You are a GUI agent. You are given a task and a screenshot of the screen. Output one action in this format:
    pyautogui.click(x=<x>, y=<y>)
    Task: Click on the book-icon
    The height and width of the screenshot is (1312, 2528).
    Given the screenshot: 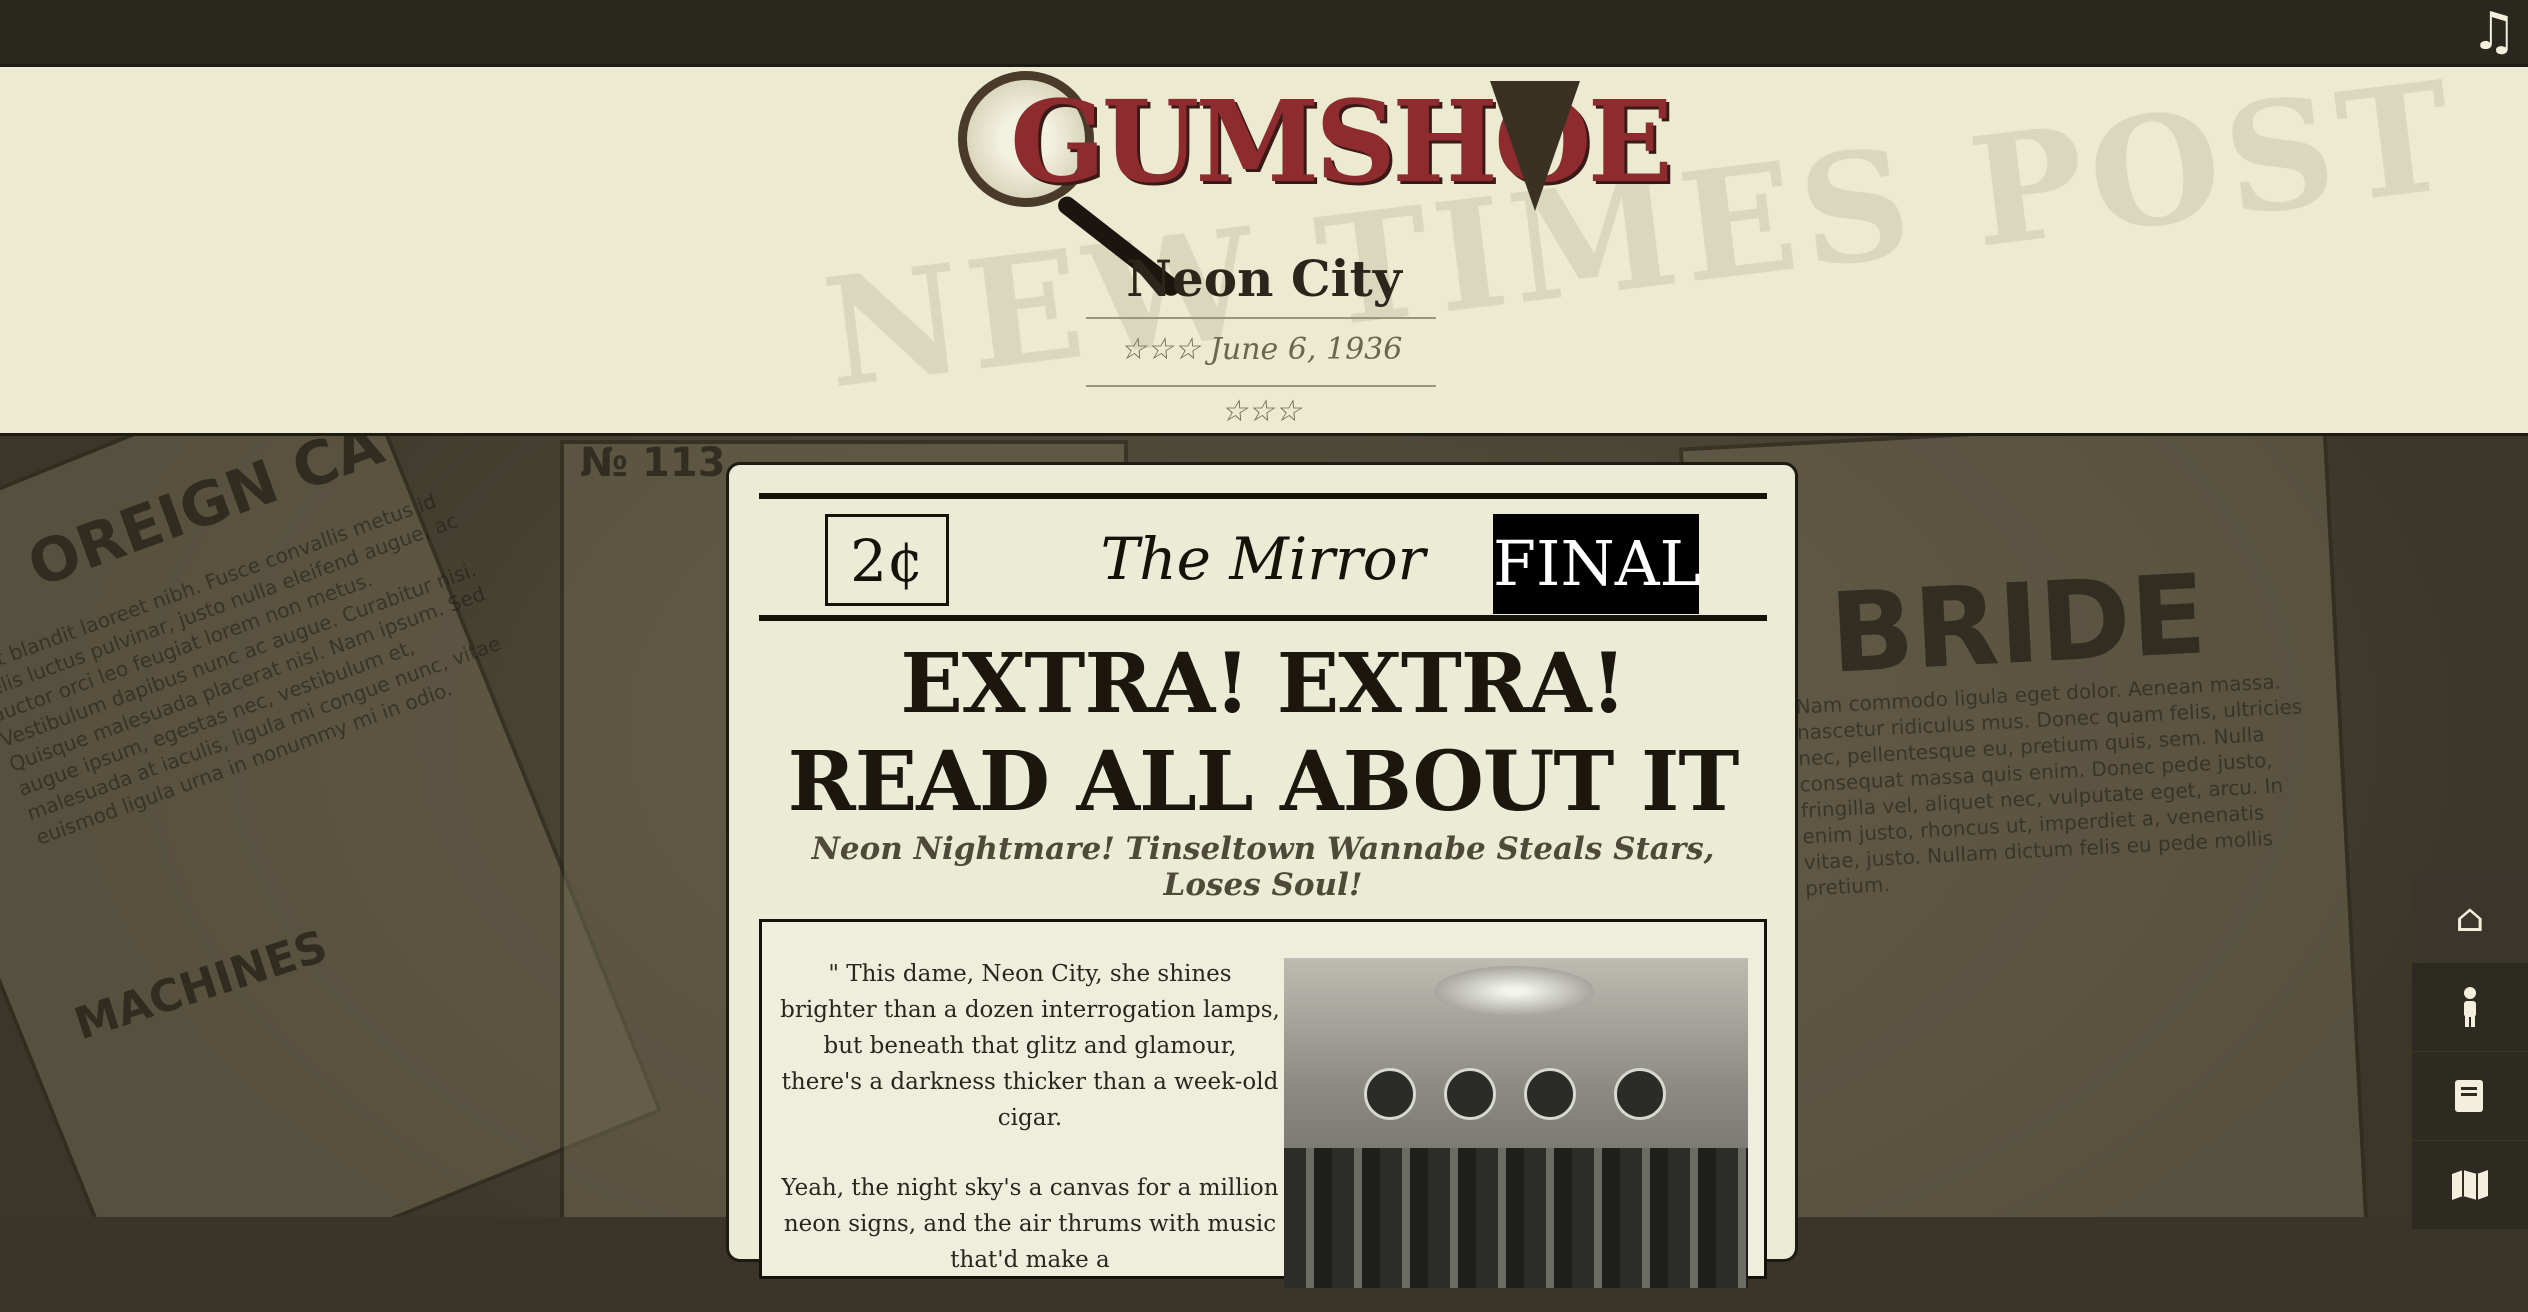 What is the action you would take?
    pyautogui.click(x=2470, y=1096)
    